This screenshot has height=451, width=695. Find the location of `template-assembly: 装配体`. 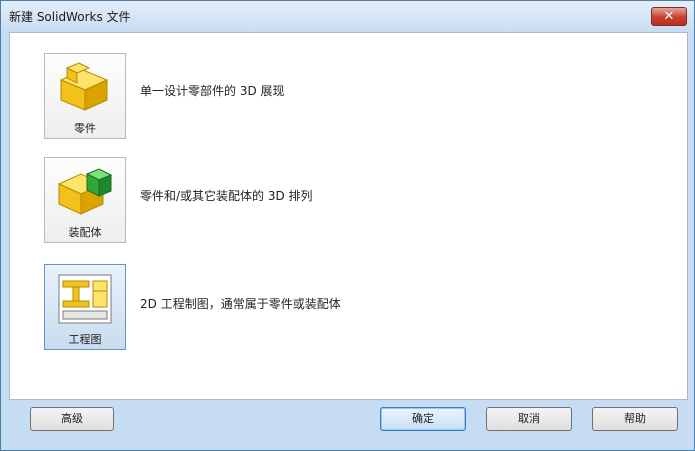

template-assembly: 装配体 is located at coordinates (85, 200).